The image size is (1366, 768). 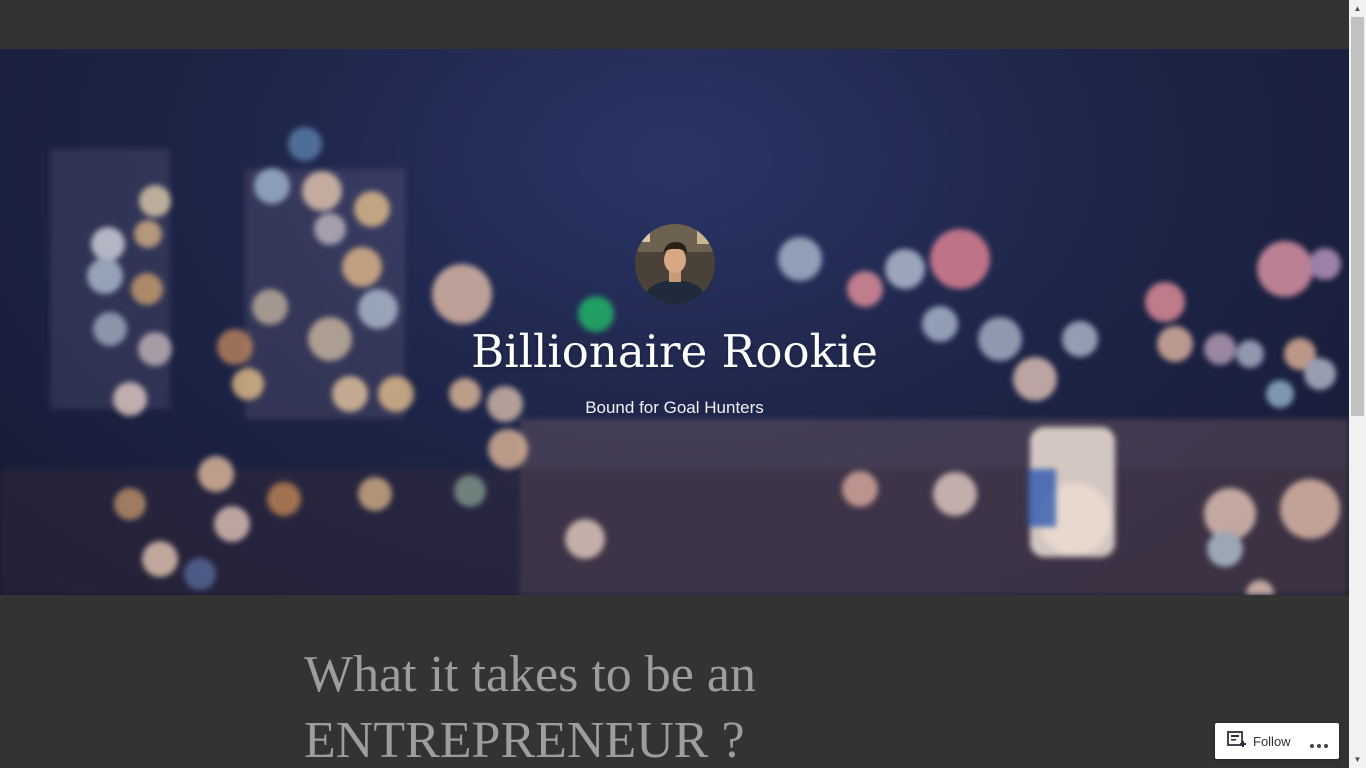 I want to click on vertical-scrollbar: ▲ ▼, so click(x=1357, y=384).